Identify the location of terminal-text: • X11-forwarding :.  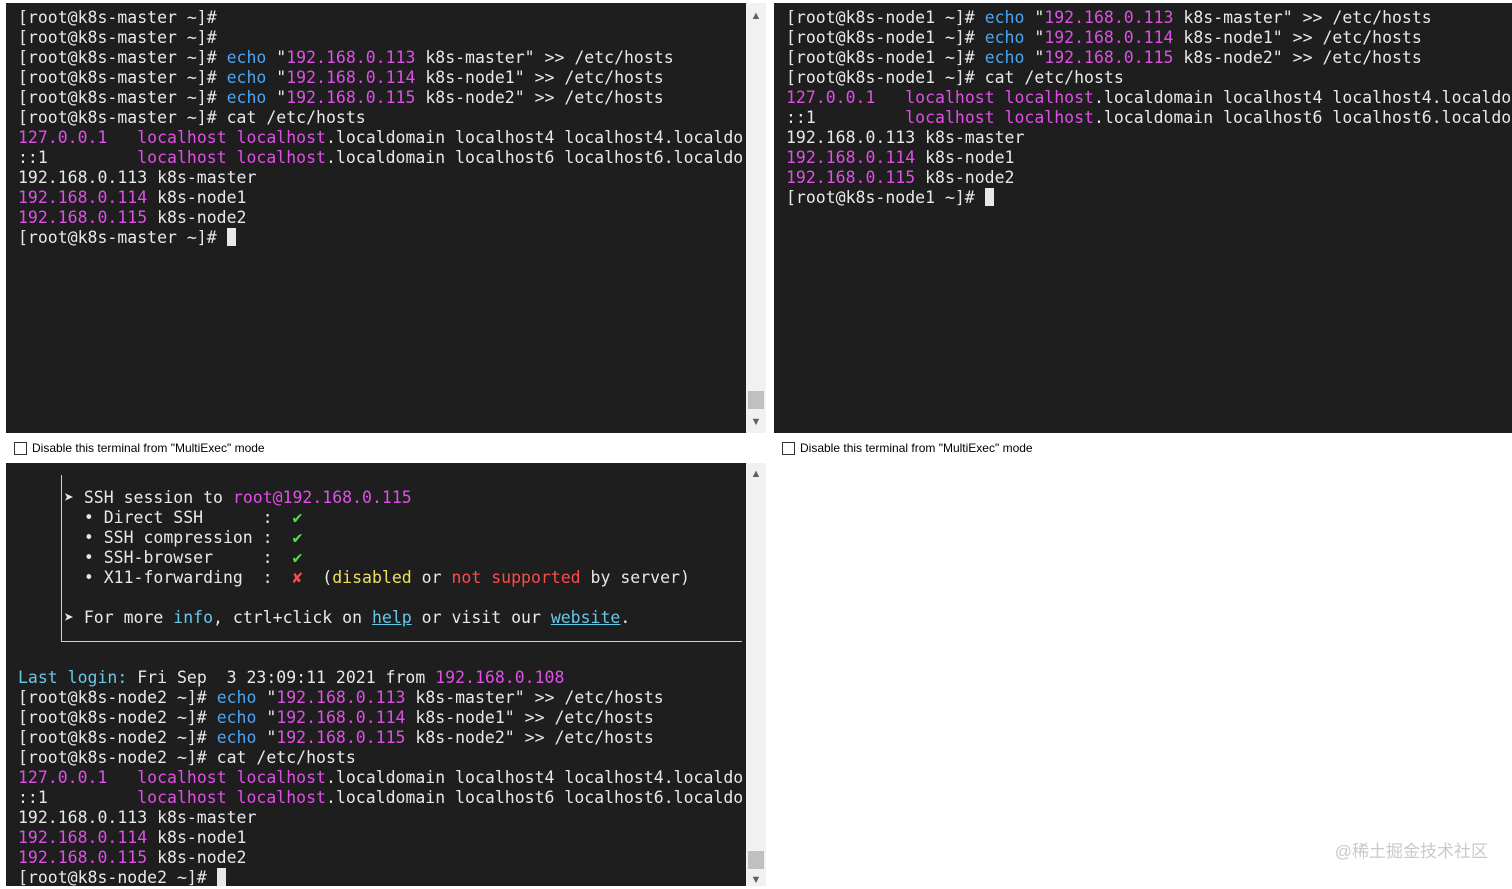
(178, 577).